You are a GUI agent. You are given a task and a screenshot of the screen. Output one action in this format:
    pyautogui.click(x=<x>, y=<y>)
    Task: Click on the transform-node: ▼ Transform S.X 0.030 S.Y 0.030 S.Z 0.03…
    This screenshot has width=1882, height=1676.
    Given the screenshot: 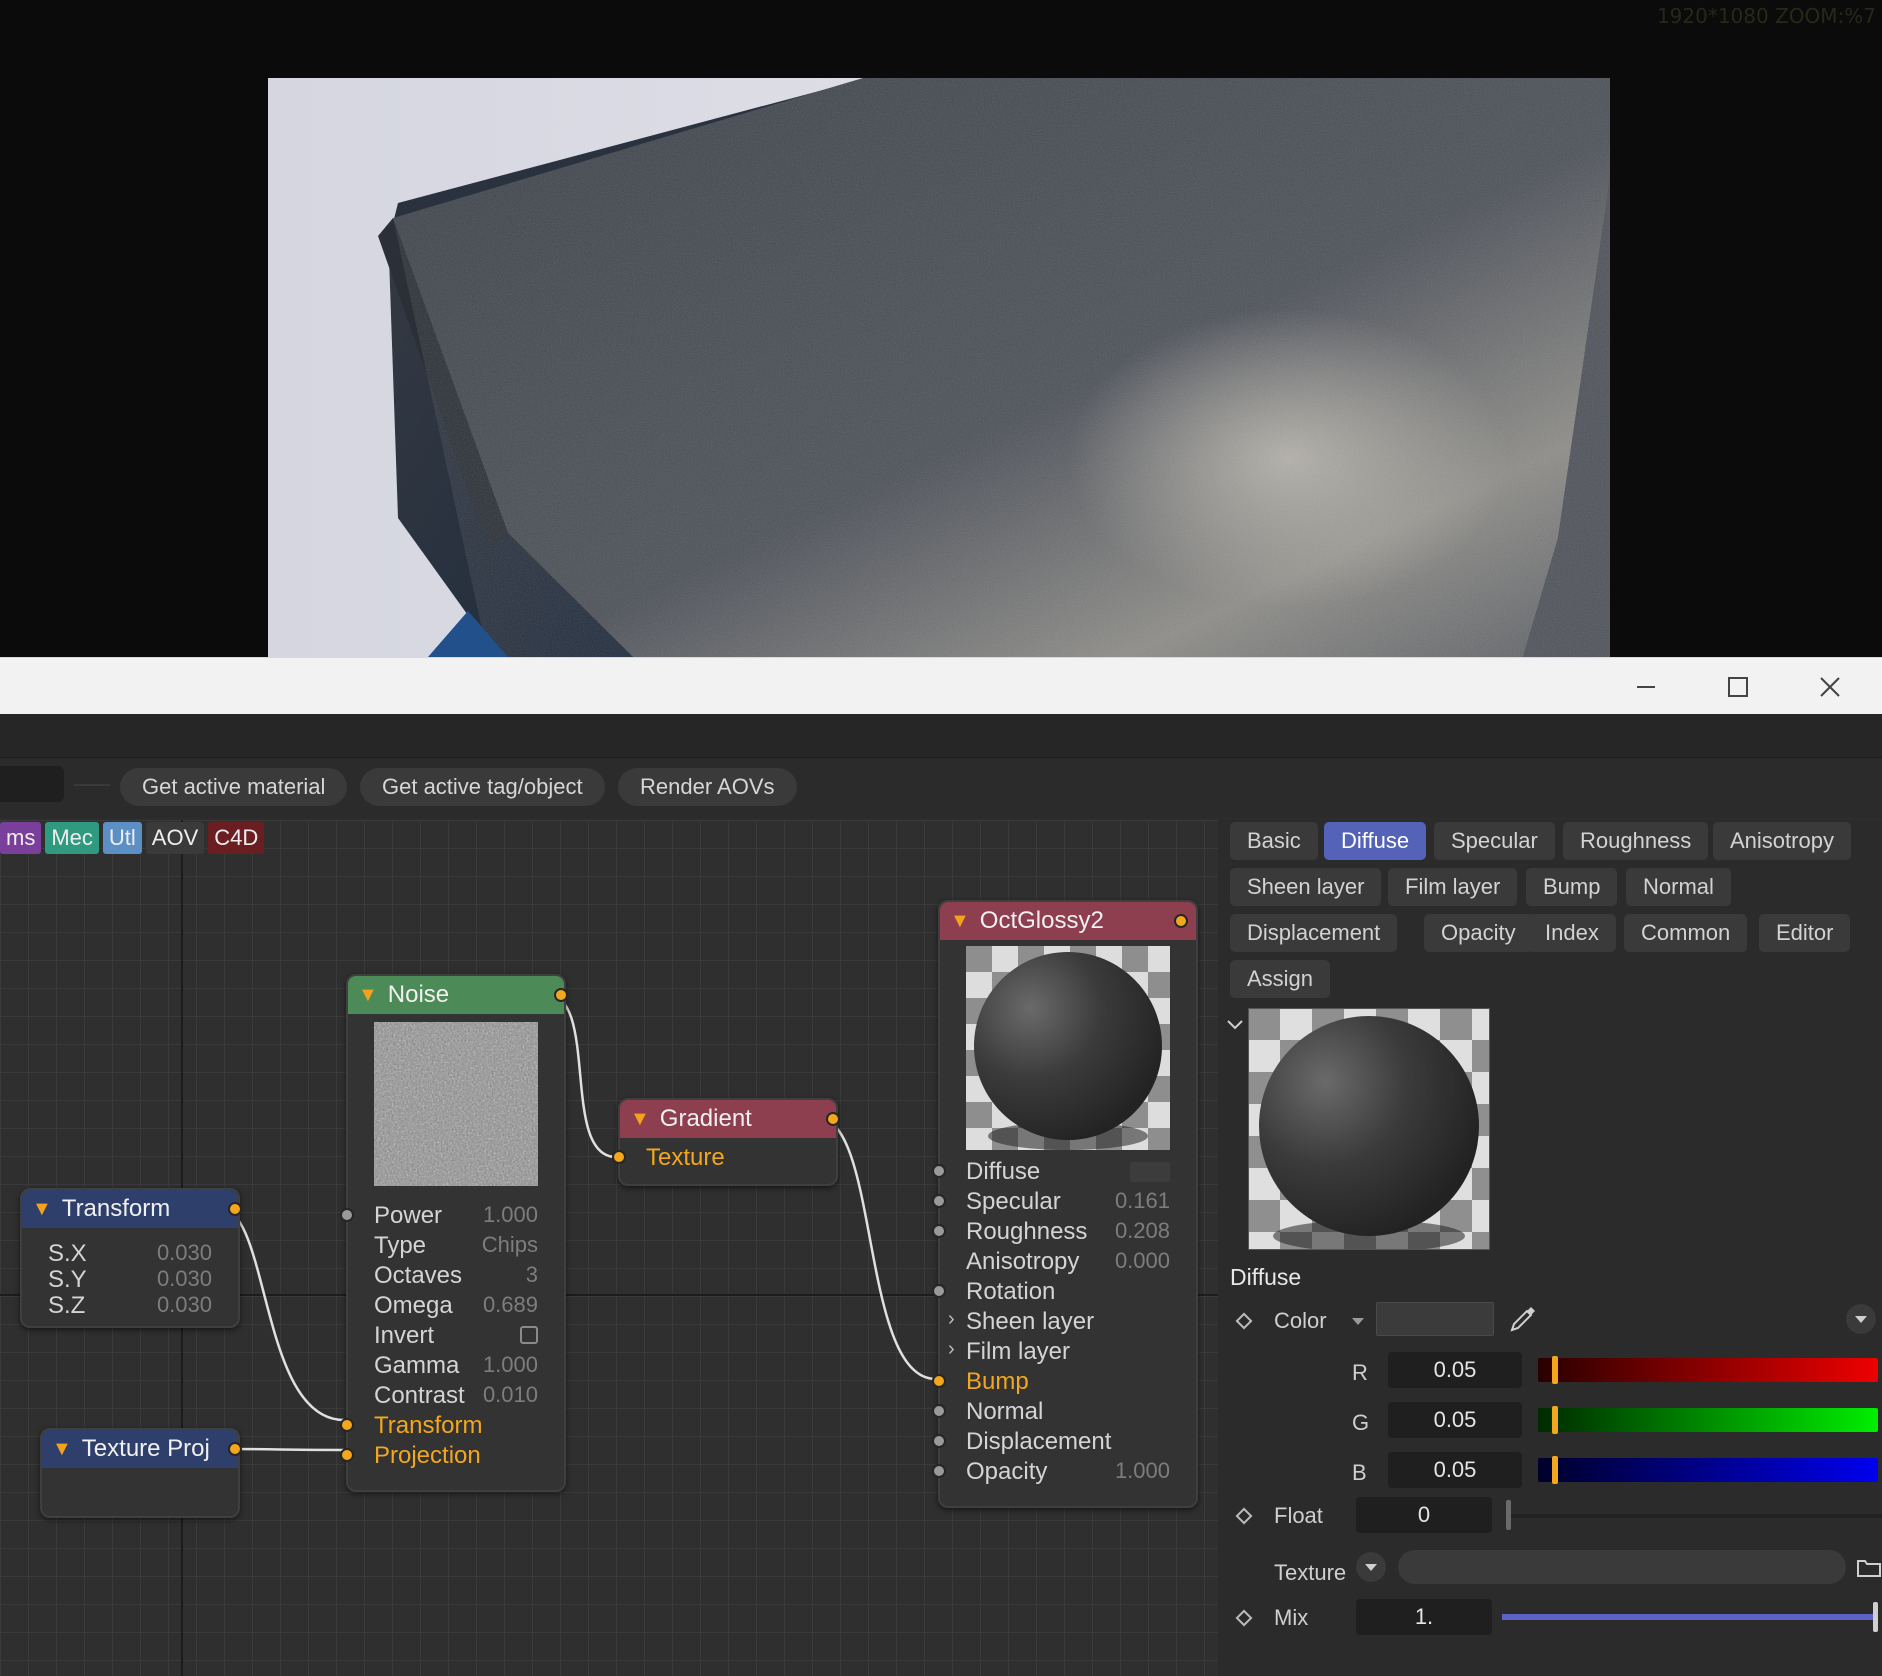 What is the action you would take?
    pyautogui.click(x=131, y=1258)
    